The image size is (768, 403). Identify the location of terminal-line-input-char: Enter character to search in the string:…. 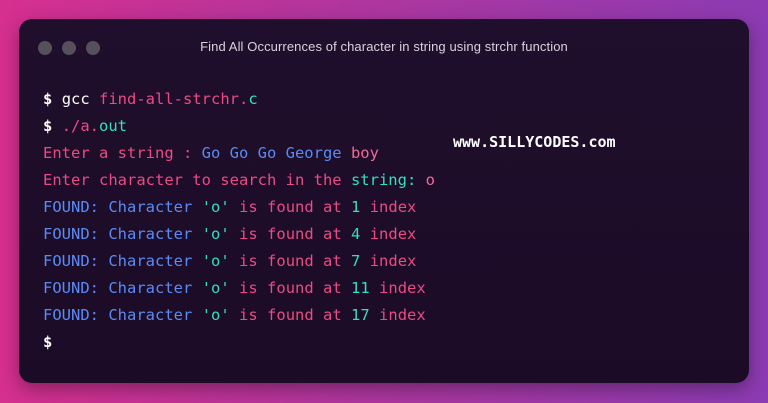
(239, 180).